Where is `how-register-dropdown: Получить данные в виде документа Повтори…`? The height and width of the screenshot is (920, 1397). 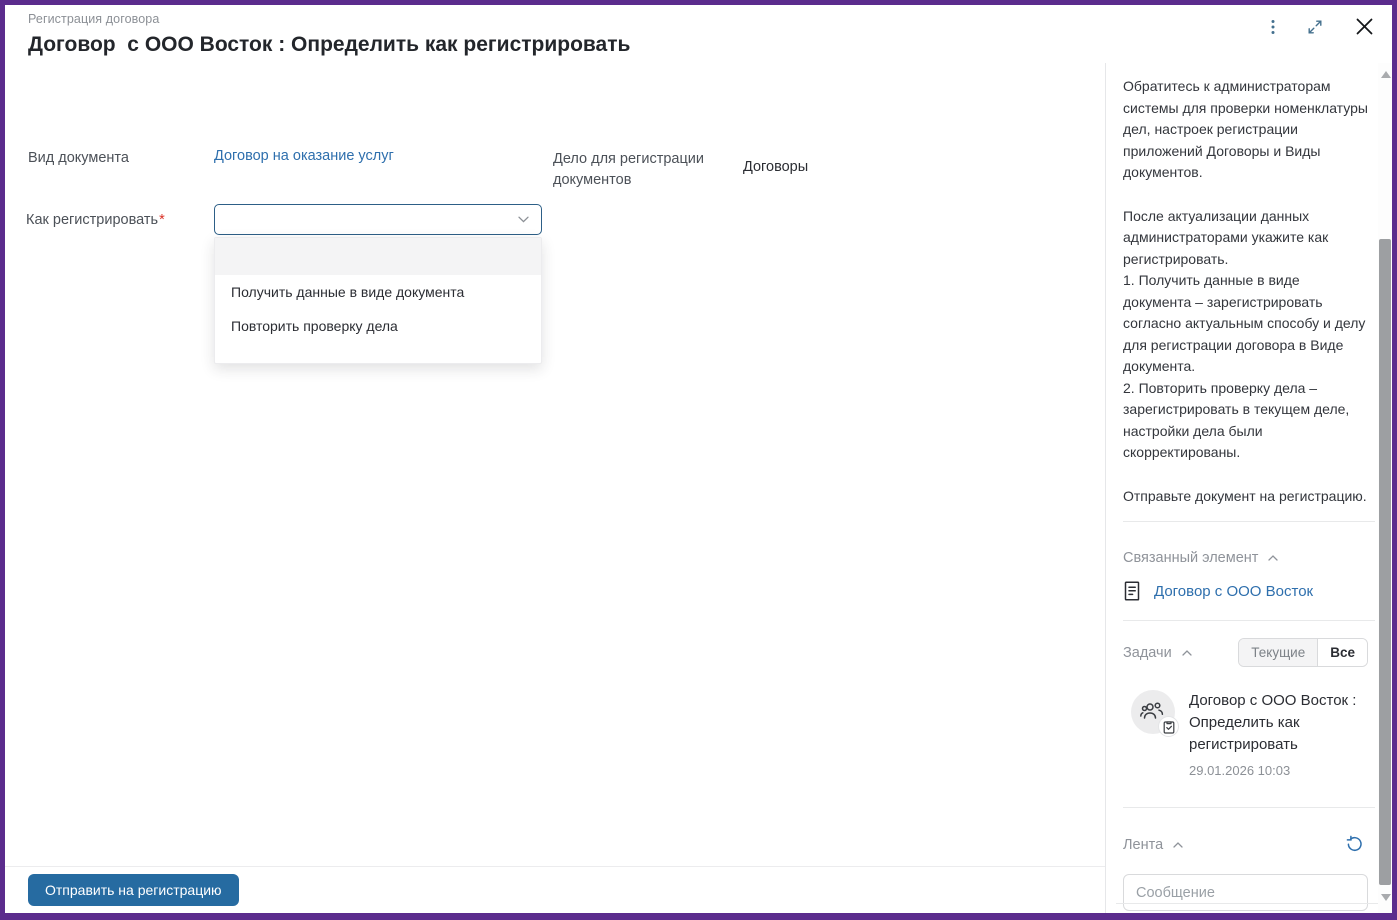
how-register-dropdown: Получить данные в виде документа Повтори… is located at coordinates (378, 300).